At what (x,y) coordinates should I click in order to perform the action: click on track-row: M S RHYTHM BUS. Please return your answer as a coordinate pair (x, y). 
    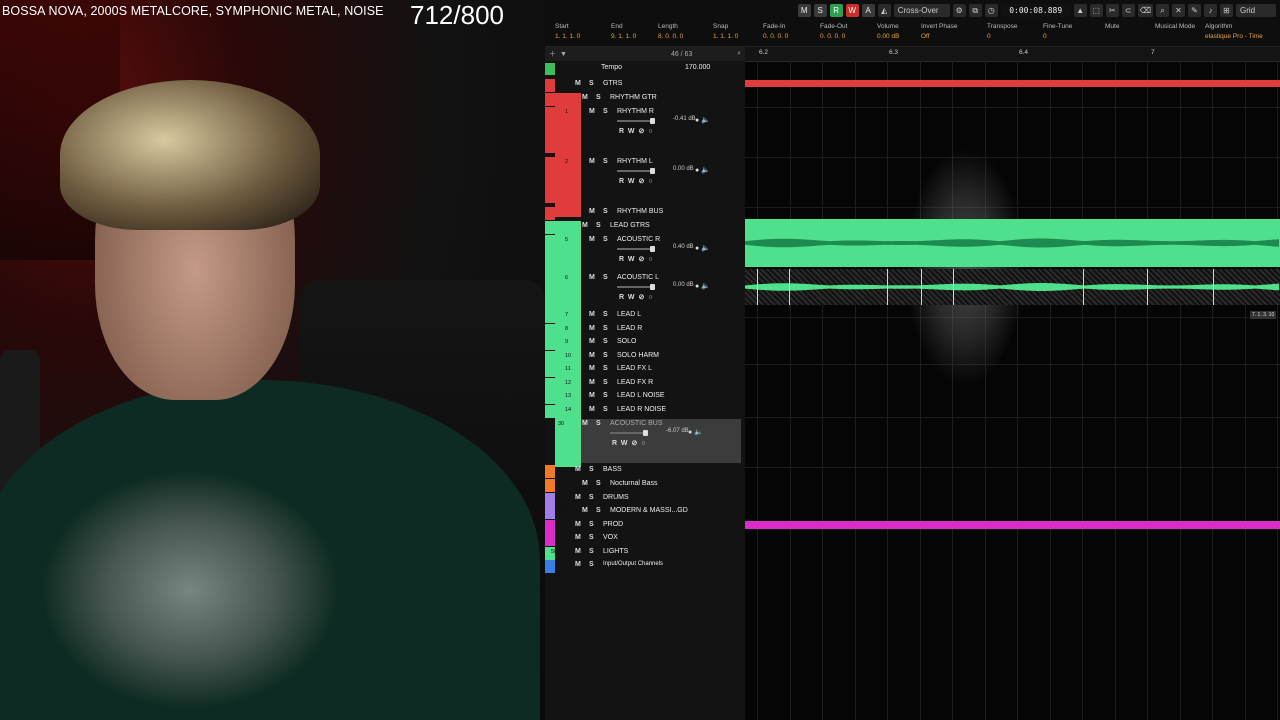
    Looking at the image, I should click on (645, 213).